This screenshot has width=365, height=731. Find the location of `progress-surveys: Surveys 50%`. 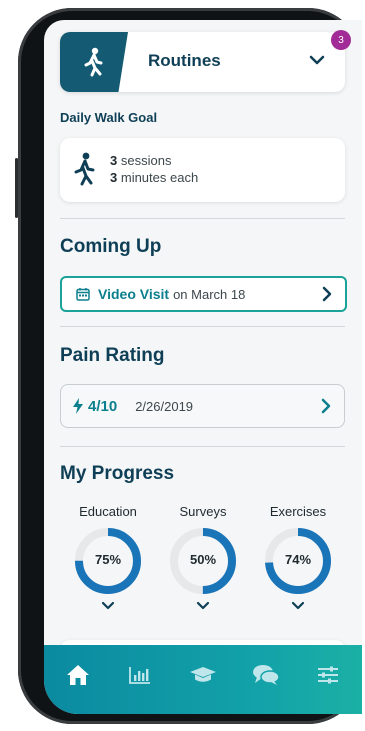

progress-surveys: Surveys 50% is located at coordinates (203, 557).